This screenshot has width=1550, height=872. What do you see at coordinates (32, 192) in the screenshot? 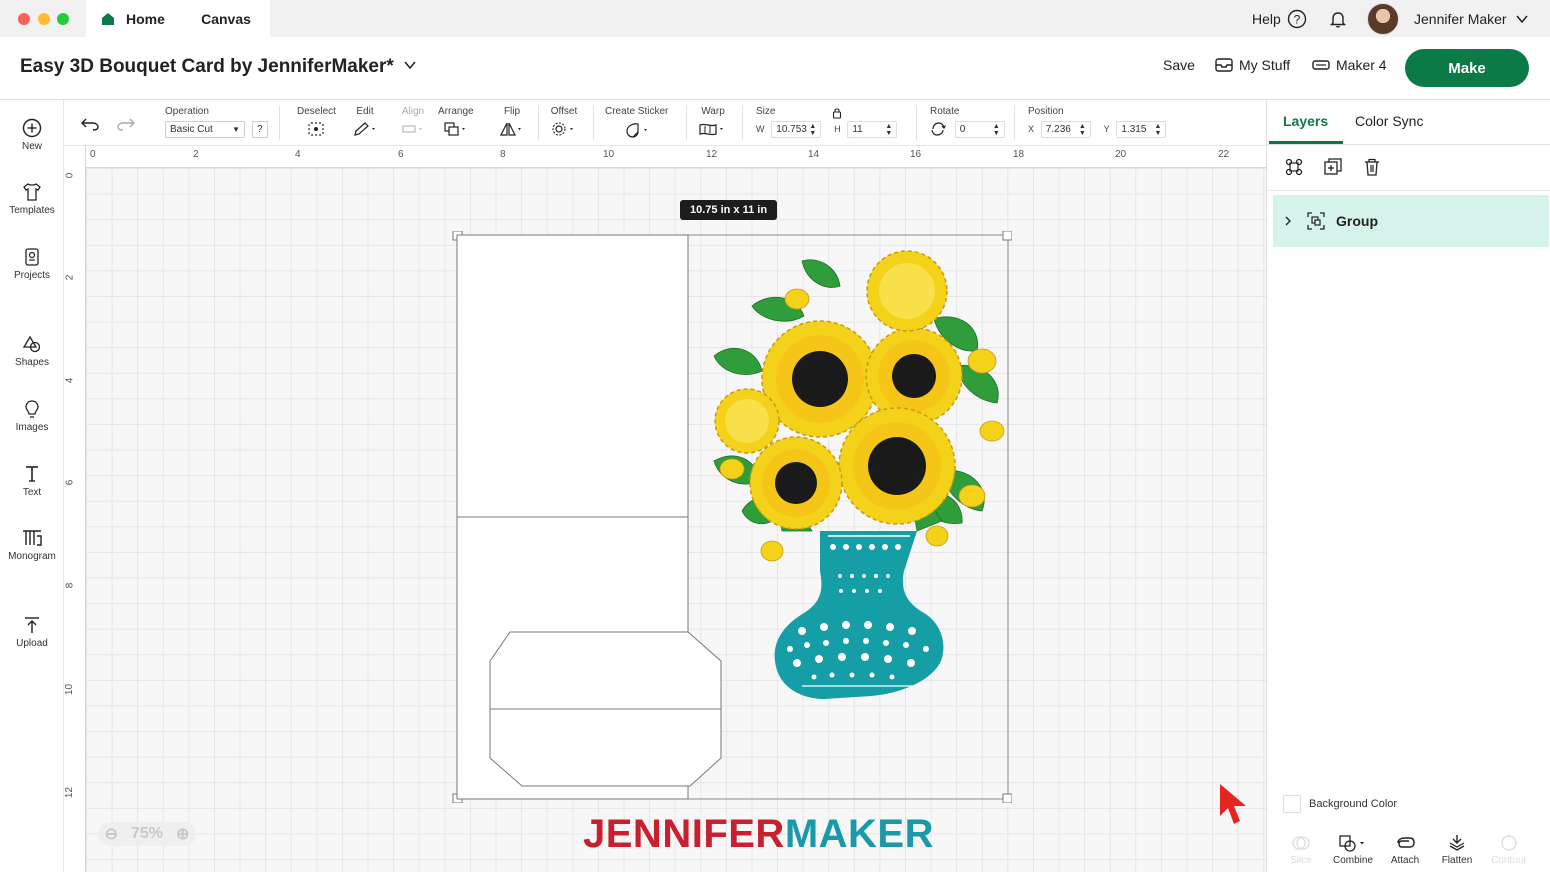
I see `shirt-icon` at bounding box center [32, 192].